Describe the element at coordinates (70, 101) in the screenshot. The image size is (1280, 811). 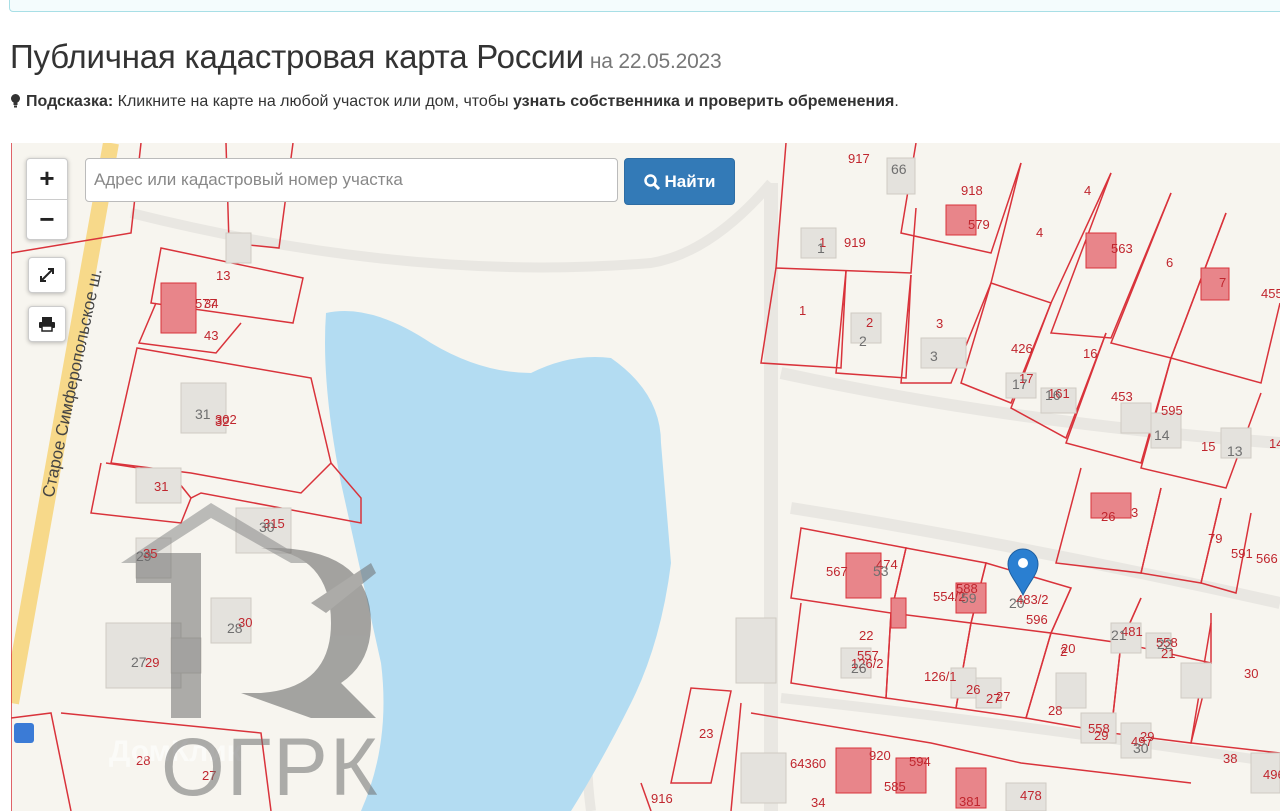
I see `hint-label: Подсказка:` at that location.